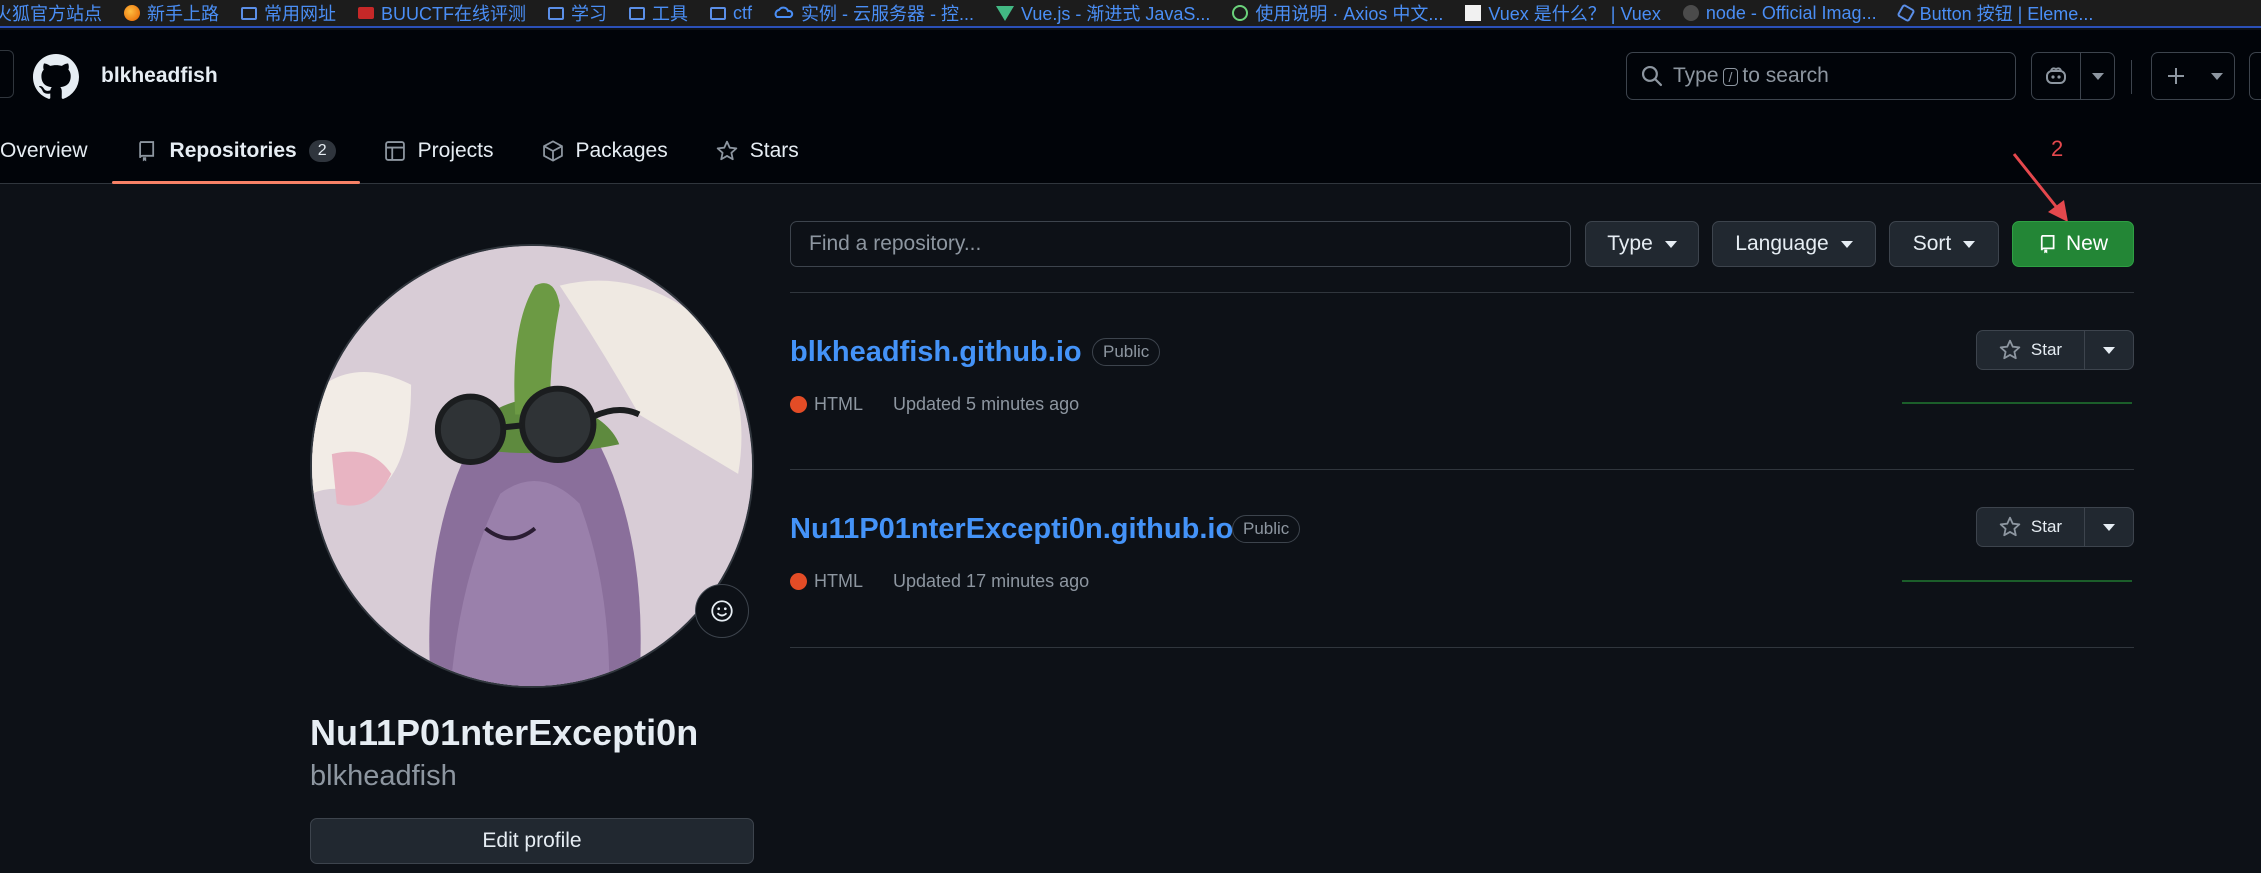 Image resolution: width=2261 pixels, height=873 pixels. I want to click on avatar, so click(532, 466).